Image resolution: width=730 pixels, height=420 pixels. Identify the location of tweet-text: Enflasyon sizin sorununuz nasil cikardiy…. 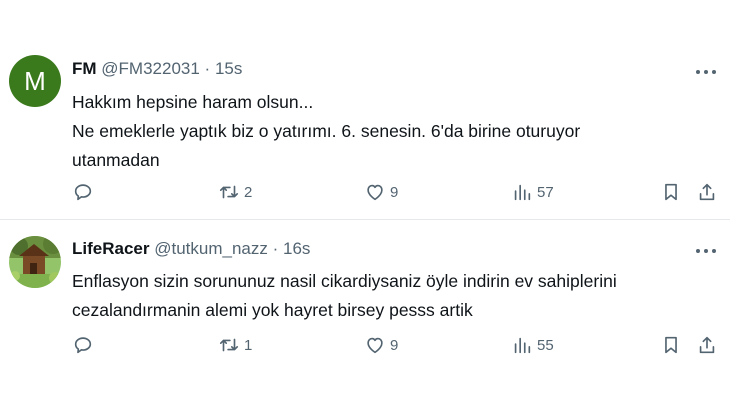
(391, 296).